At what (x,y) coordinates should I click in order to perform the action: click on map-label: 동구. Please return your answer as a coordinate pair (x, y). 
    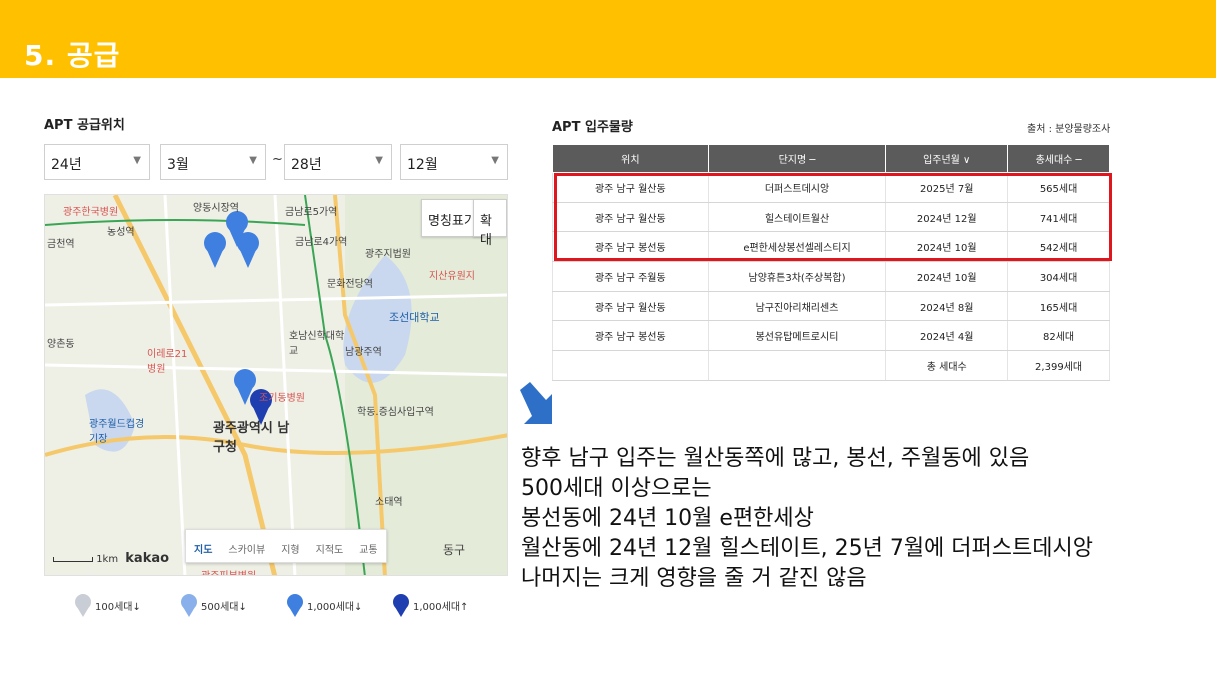
    Looking at the image, I should click on (454, 550).